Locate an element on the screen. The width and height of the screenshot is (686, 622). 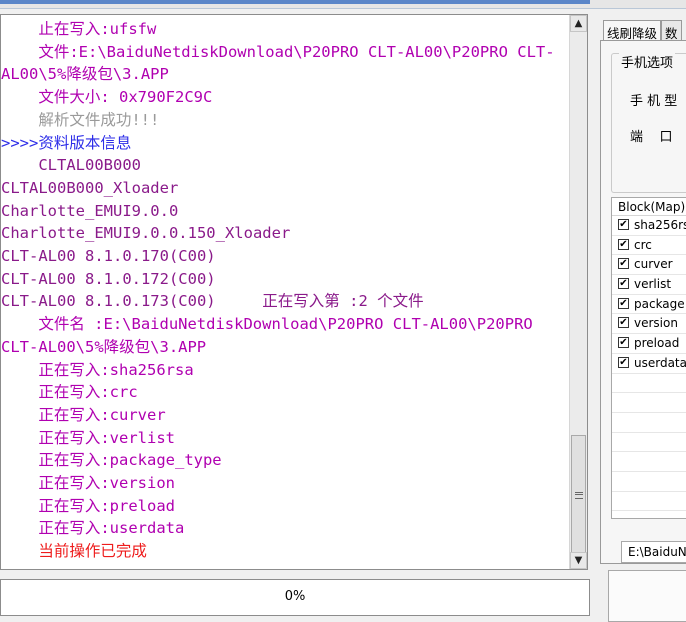
phone-options-group: 手机选项 手 机 型 端 口 is located at coordinates (648, 122).